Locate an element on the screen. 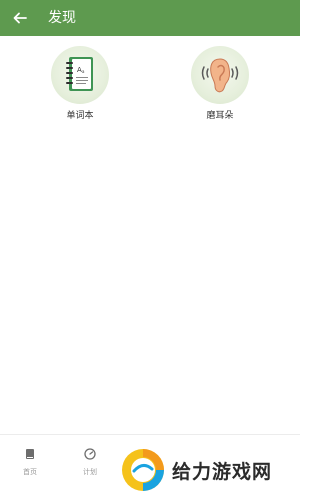  watermark-logo is located at coordinates (143, 470).